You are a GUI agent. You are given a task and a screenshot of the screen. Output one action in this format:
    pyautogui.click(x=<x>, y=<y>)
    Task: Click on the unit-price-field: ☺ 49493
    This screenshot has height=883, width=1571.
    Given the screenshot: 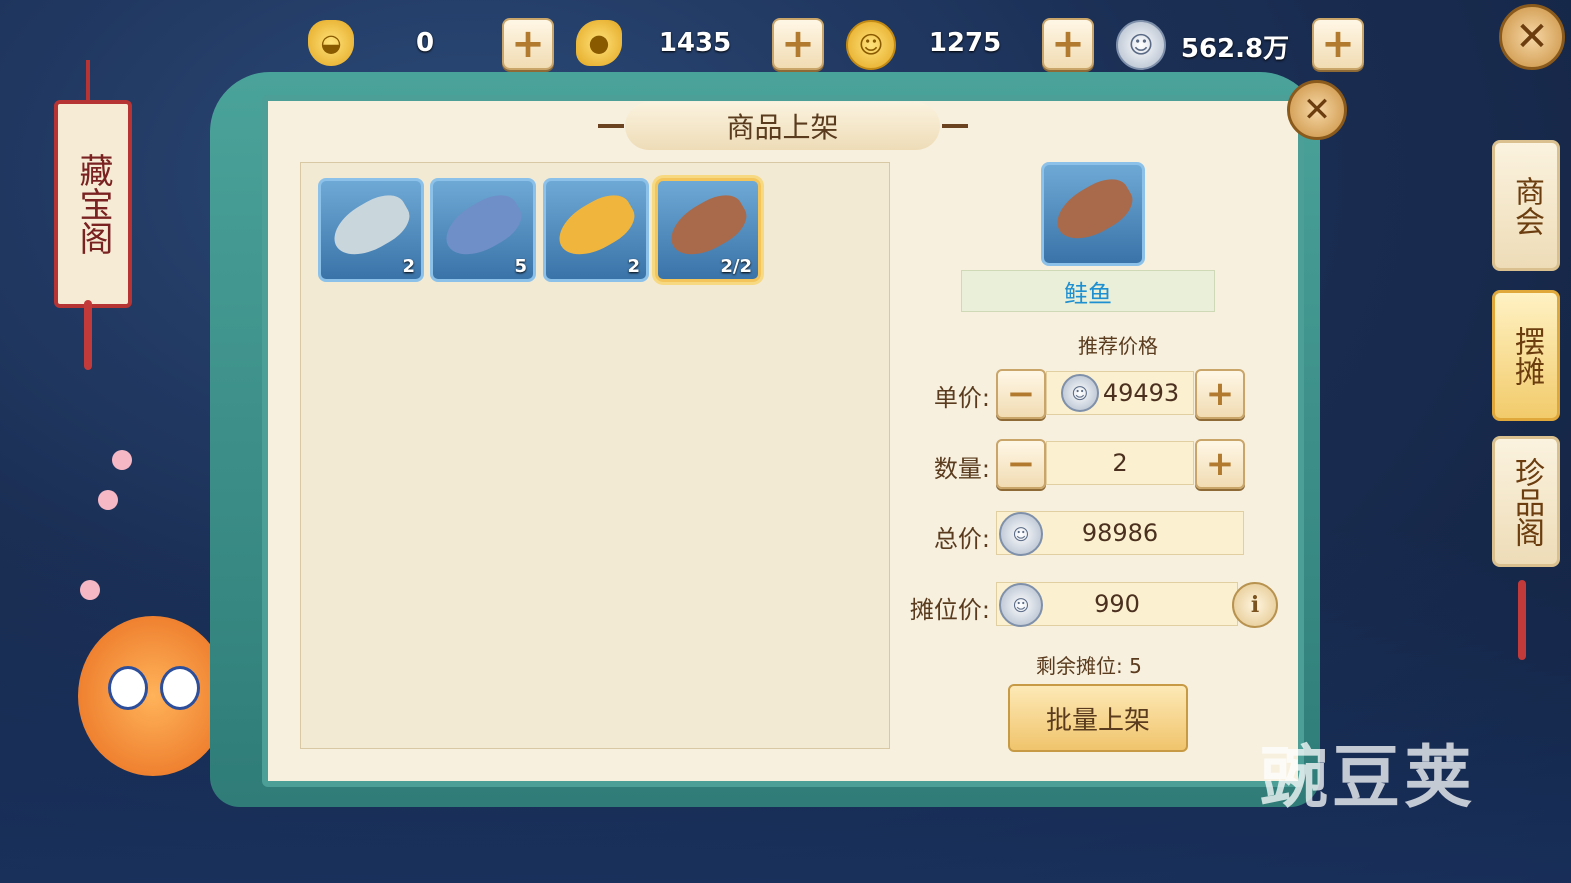 What is the action you would take?
    pyautogui.click(x=1120, y=393)
    